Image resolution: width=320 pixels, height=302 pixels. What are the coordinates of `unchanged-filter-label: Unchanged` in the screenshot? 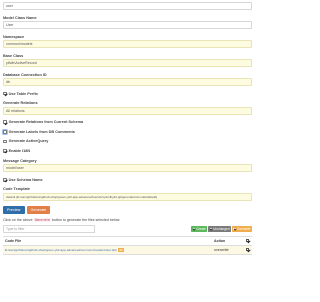 It's located at (221, 228).